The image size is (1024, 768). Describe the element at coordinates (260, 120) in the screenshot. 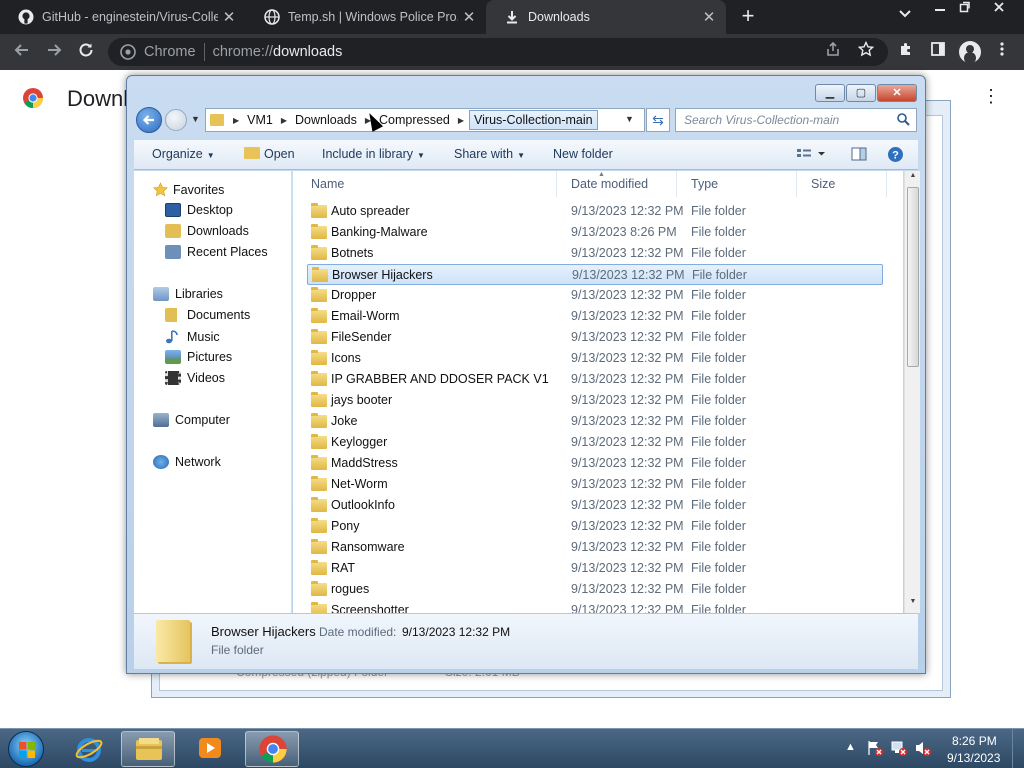

I see `breadcrumb-vm1: VM1` at that location.